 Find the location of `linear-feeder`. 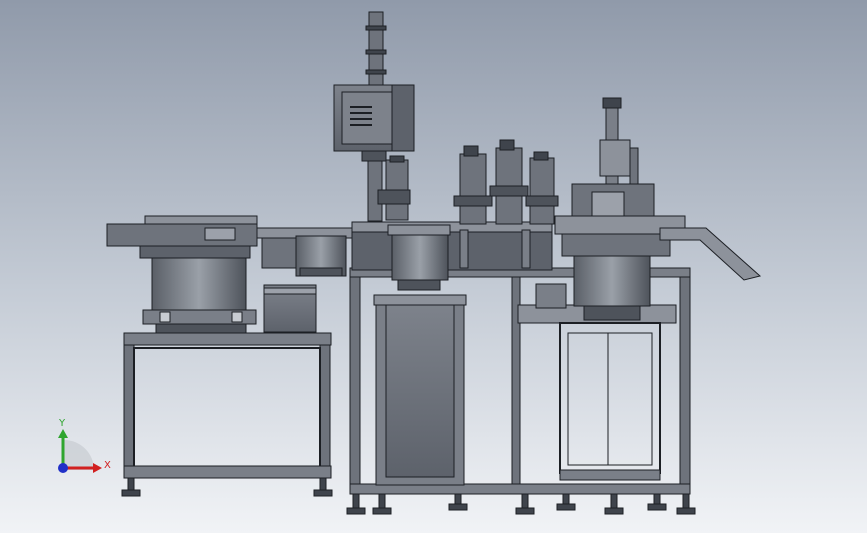

linear-feeder is located at coordinates (304, 280).